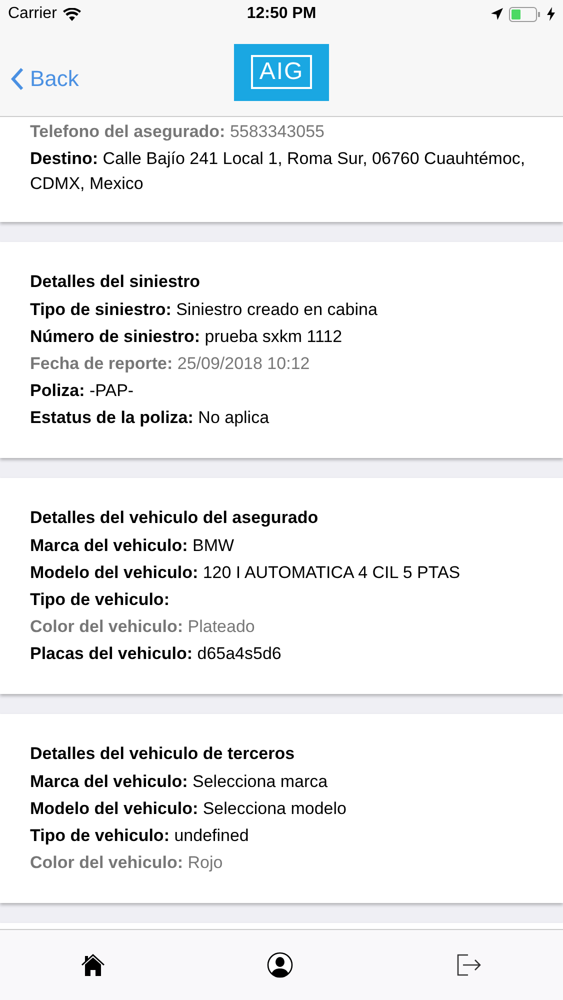 Image resolution: width=563 pixels, height=1000 pixels. Describe the element at coordinates (469, 965) in the screenshot. I see `logout-icon` at that location.